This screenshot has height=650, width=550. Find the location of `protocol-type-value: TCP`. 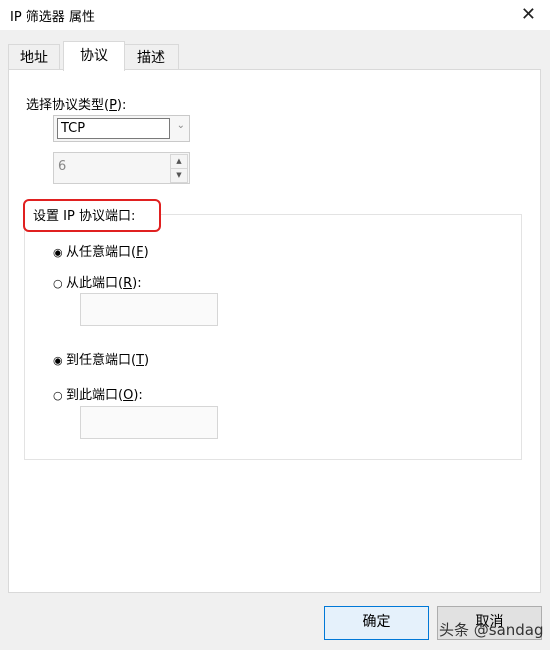

protocol-type-value: TCP is located at coordinates (113, 128).